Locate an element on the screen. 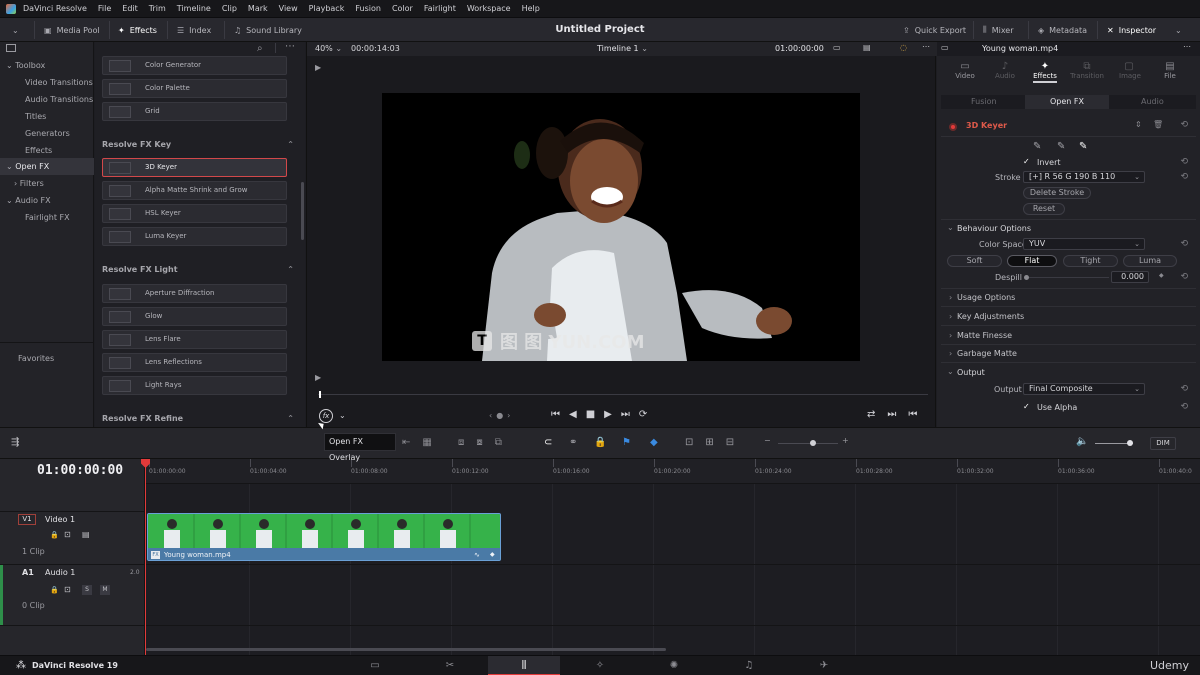 This screenshot has height=675, width=1200. sidebar-favorites: Favorites is located at coordinates (47, 358).